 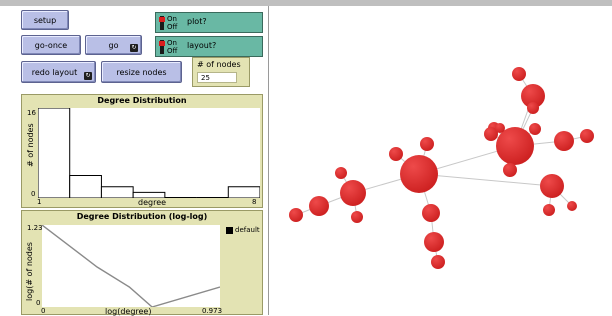 What do you see at coordinates (35, 228) in the screenshot?
I see `y-tick-max: 1.23` at bounding box center [35, 228].